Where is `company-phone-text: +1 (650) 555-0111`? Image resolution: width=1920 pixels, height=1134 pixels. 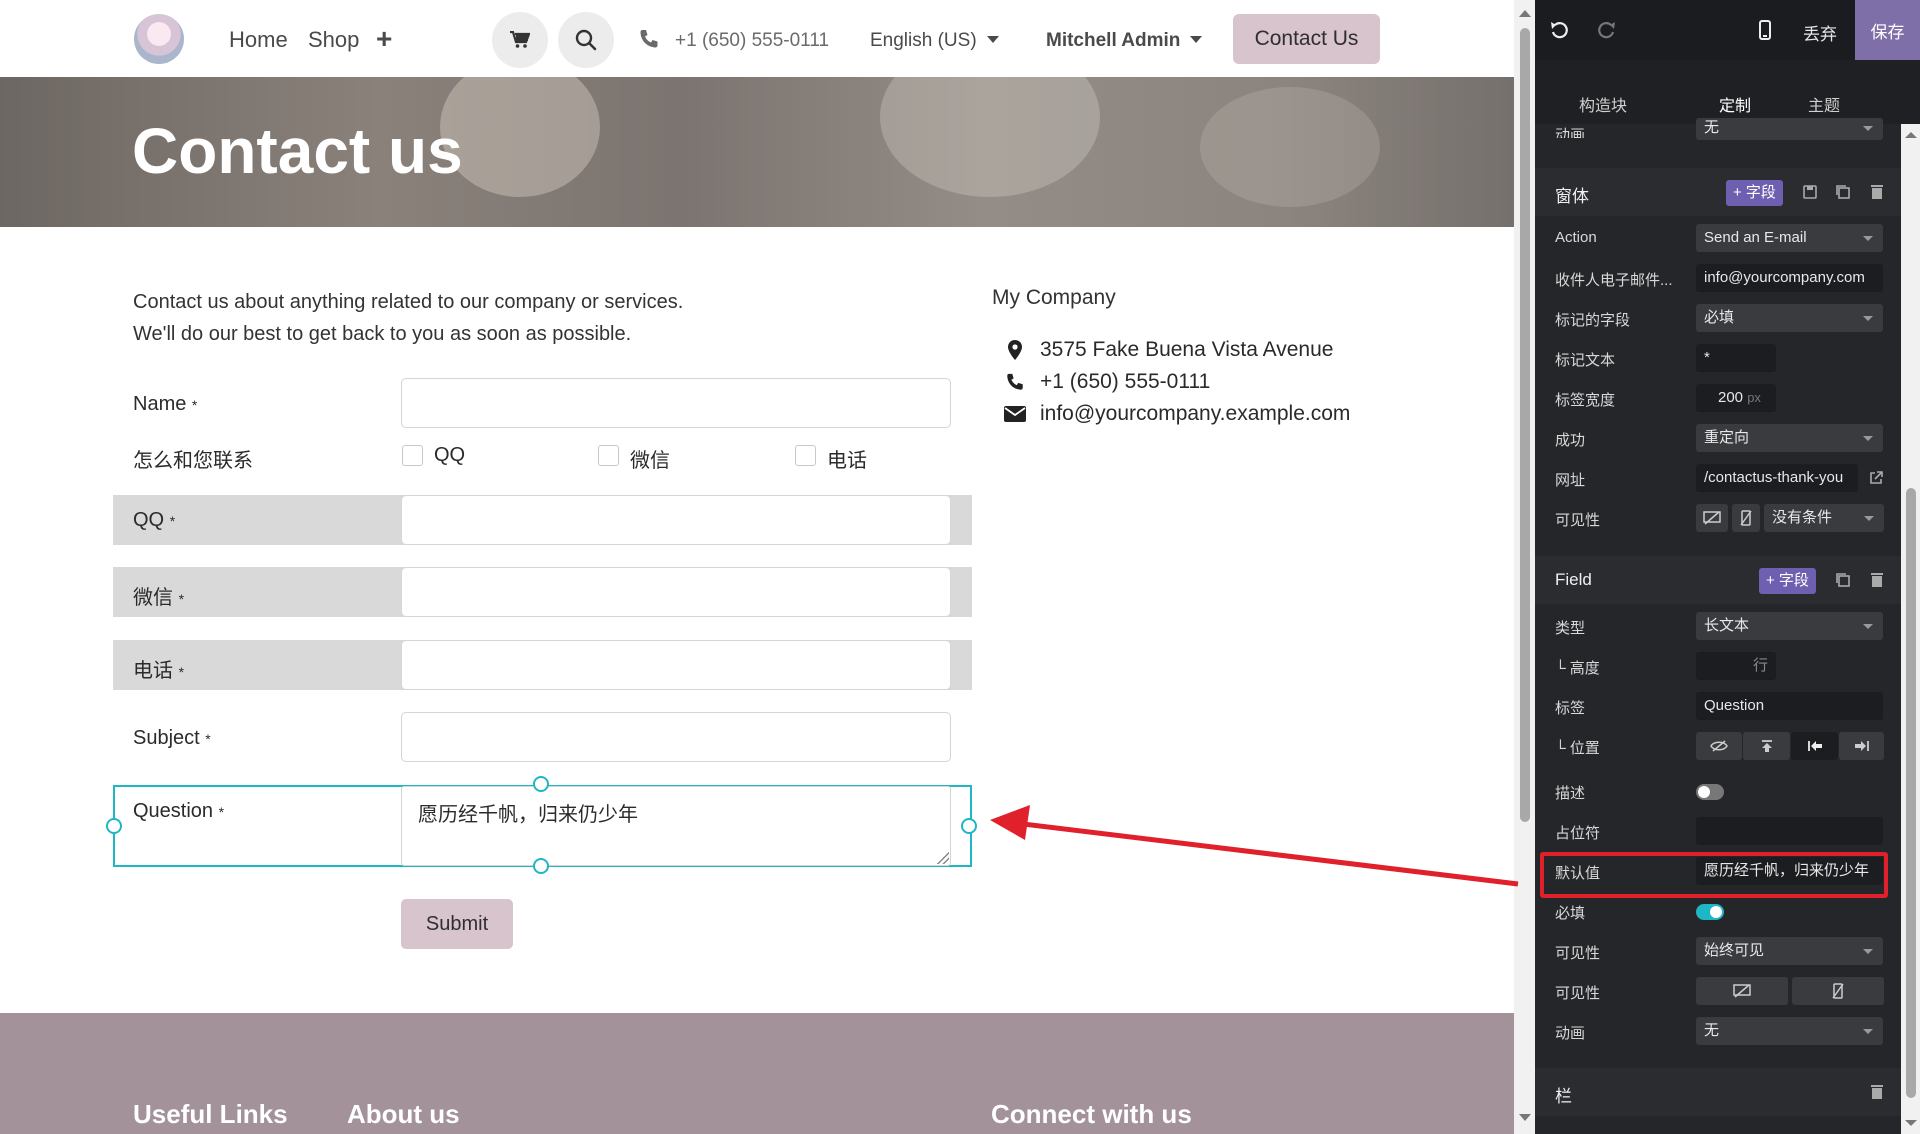
company-phone-text: +1 (650) 555-0111 is located at coordinates (1125, 381).